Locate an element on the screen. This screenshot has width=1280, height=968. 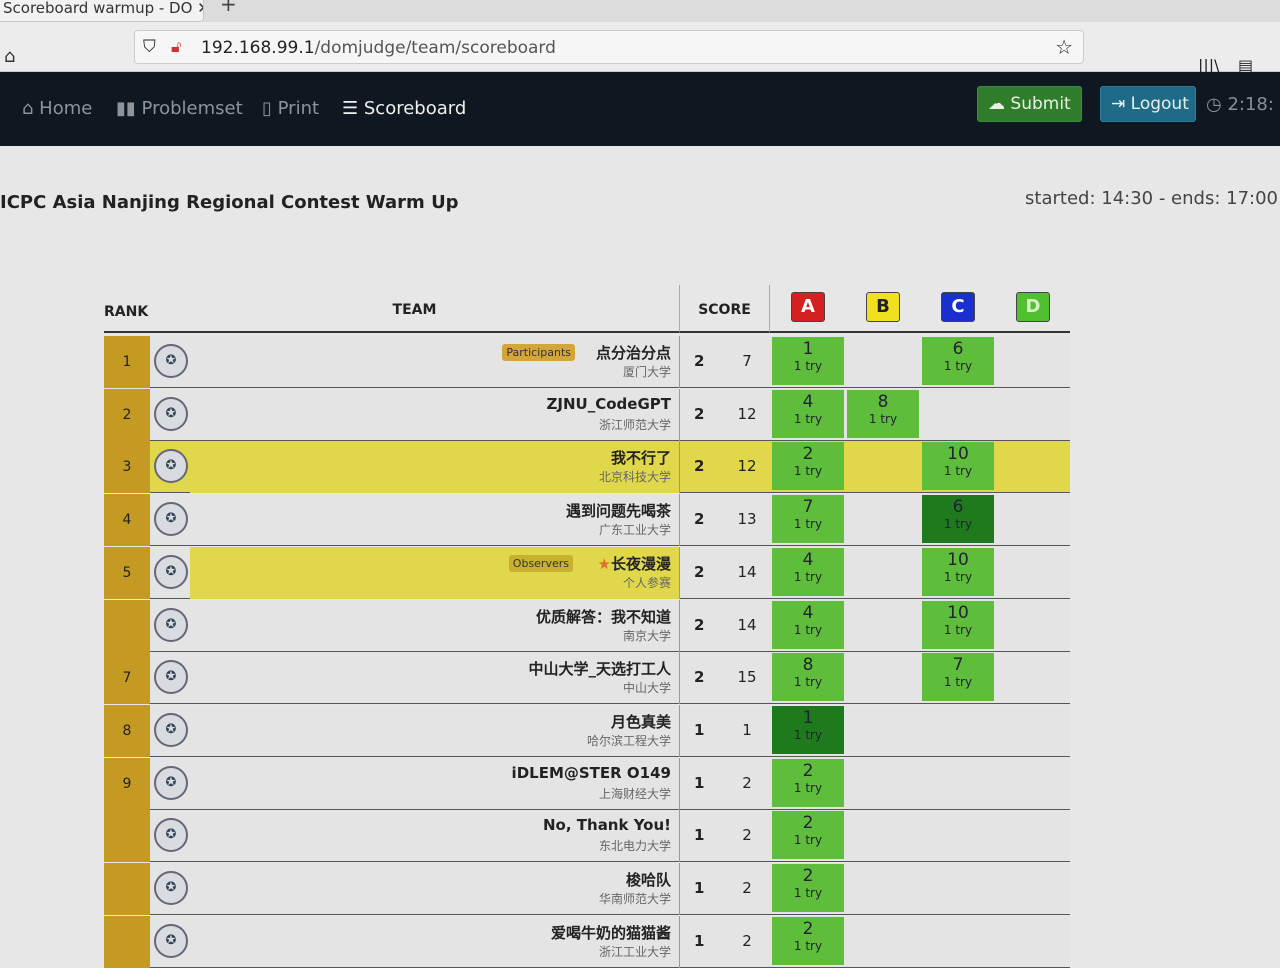
problem-badge-a: A is located at coordinates (808, 307).